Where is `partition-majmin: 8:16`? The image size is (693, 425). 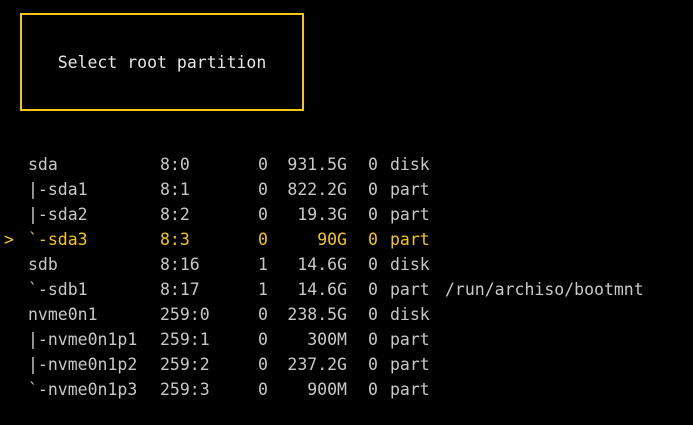
partition-majmin: 8:16 is located at coordinates (180, 264).